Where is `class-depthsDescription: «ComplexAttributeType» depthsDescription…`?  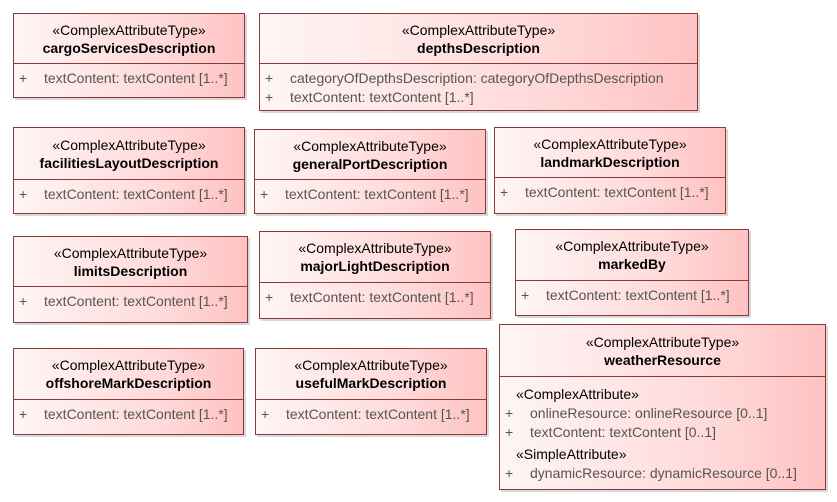
class-depthsDescription: «ComplexAttributeType» depthsDescription… is located at coordinates (478, 62).